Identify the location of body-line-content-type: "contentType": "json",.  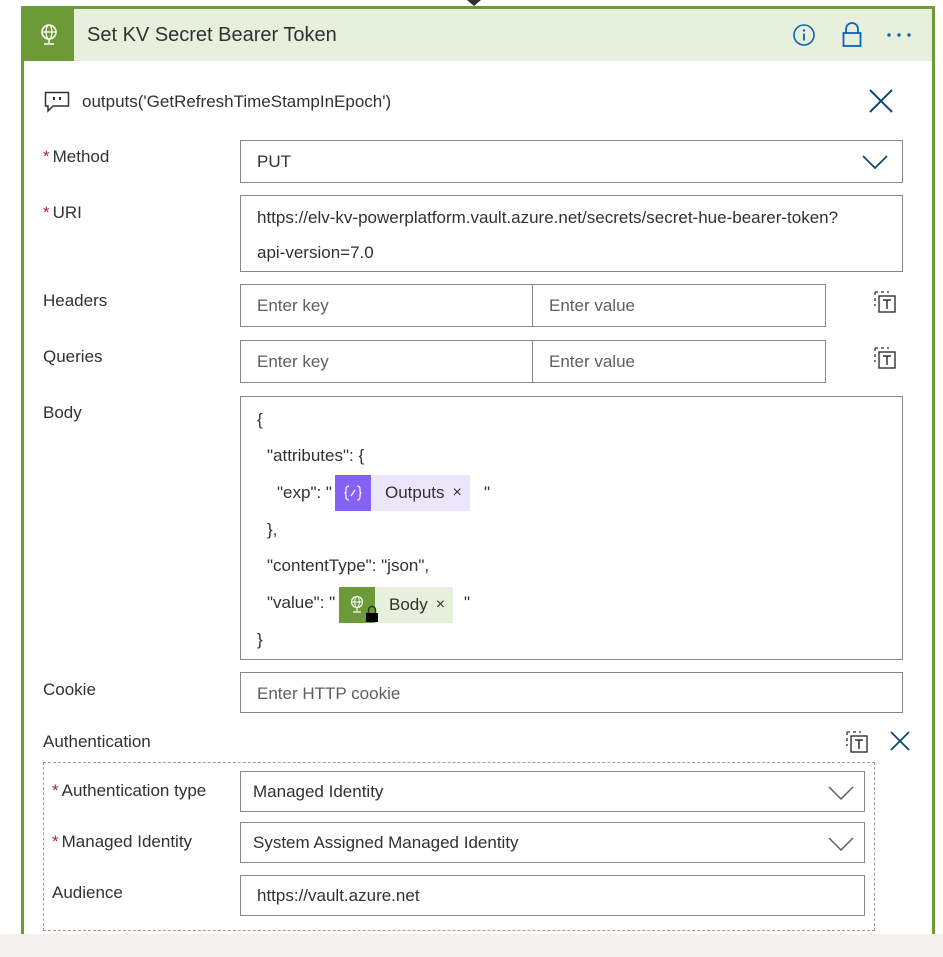
(348, 565).